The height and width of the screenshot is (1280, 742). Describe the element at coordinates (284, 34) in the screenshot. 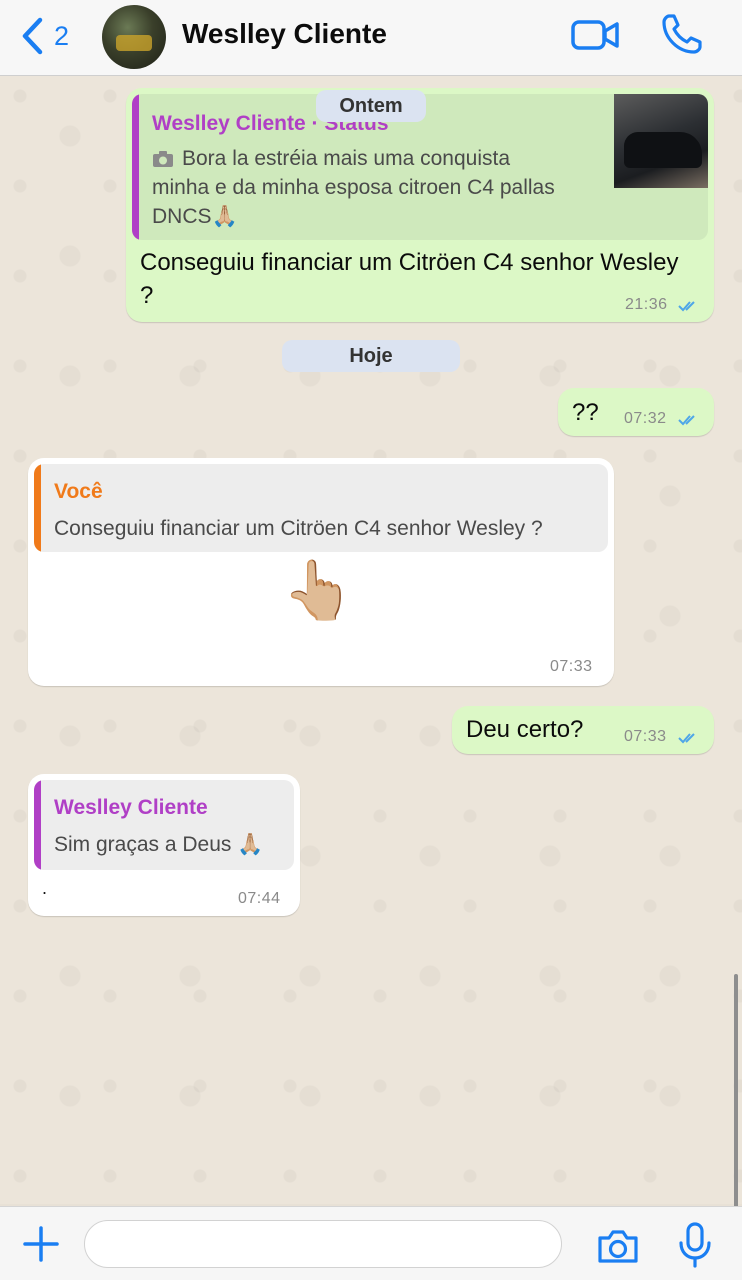

I see `contact-name: Weslley Cliente` at that location.